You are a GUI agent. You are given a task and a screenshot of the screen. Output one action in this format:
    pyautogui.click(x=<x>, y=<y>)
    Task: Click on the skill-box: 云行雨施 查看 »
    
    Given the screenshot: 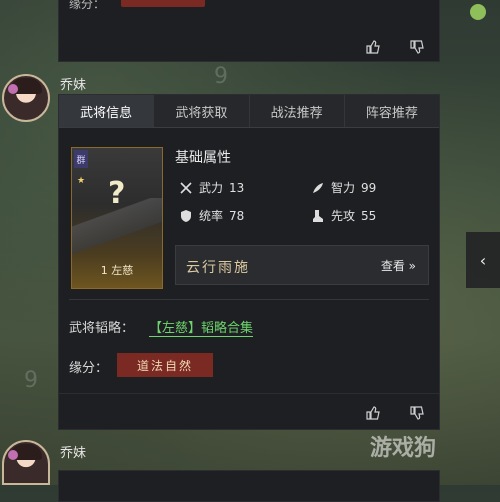 What is the action you would take?
    pyautogui.click(x=302, y=265)
    